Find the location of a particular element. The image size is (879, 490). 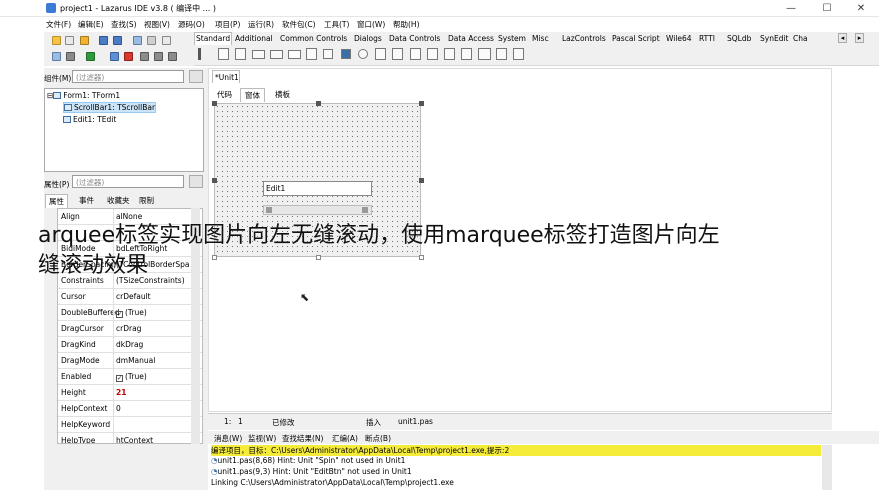

step-out-icon is located at coordinates (172, 56).